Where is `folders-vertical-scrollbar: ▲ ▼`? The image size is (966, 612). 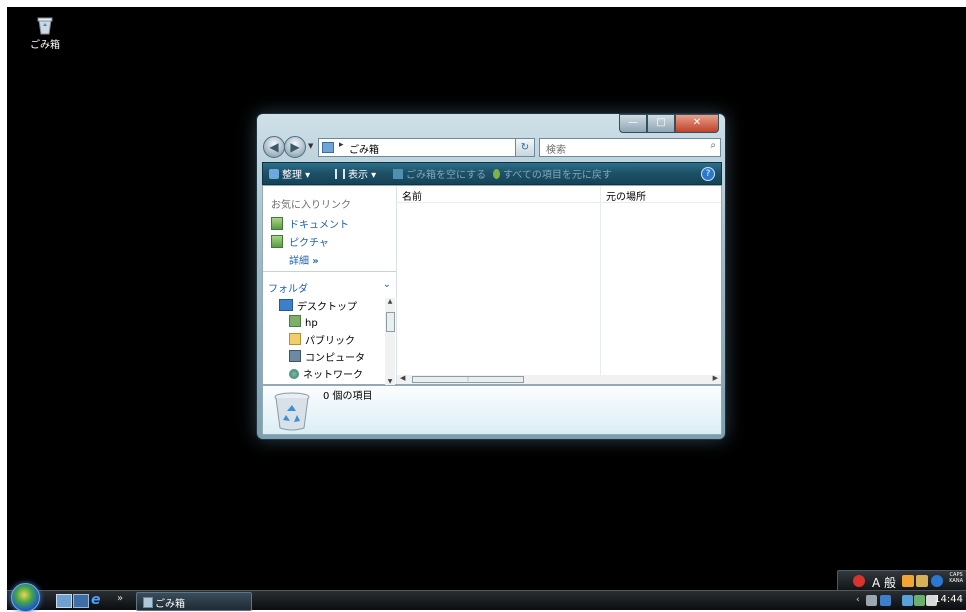
folders-vertical-scrollbar: ▲ ▼ is located at coordinates (390, 341).